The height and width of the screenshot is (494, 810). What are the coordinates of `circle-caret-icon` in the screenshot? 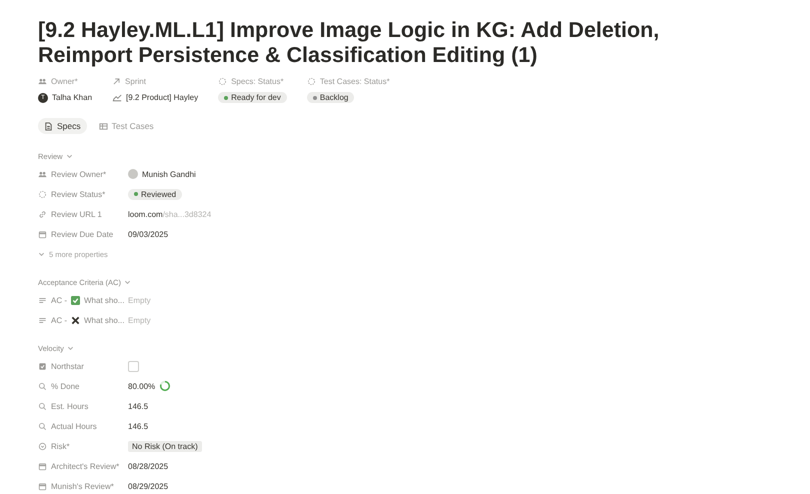 It's located at (42, 446).